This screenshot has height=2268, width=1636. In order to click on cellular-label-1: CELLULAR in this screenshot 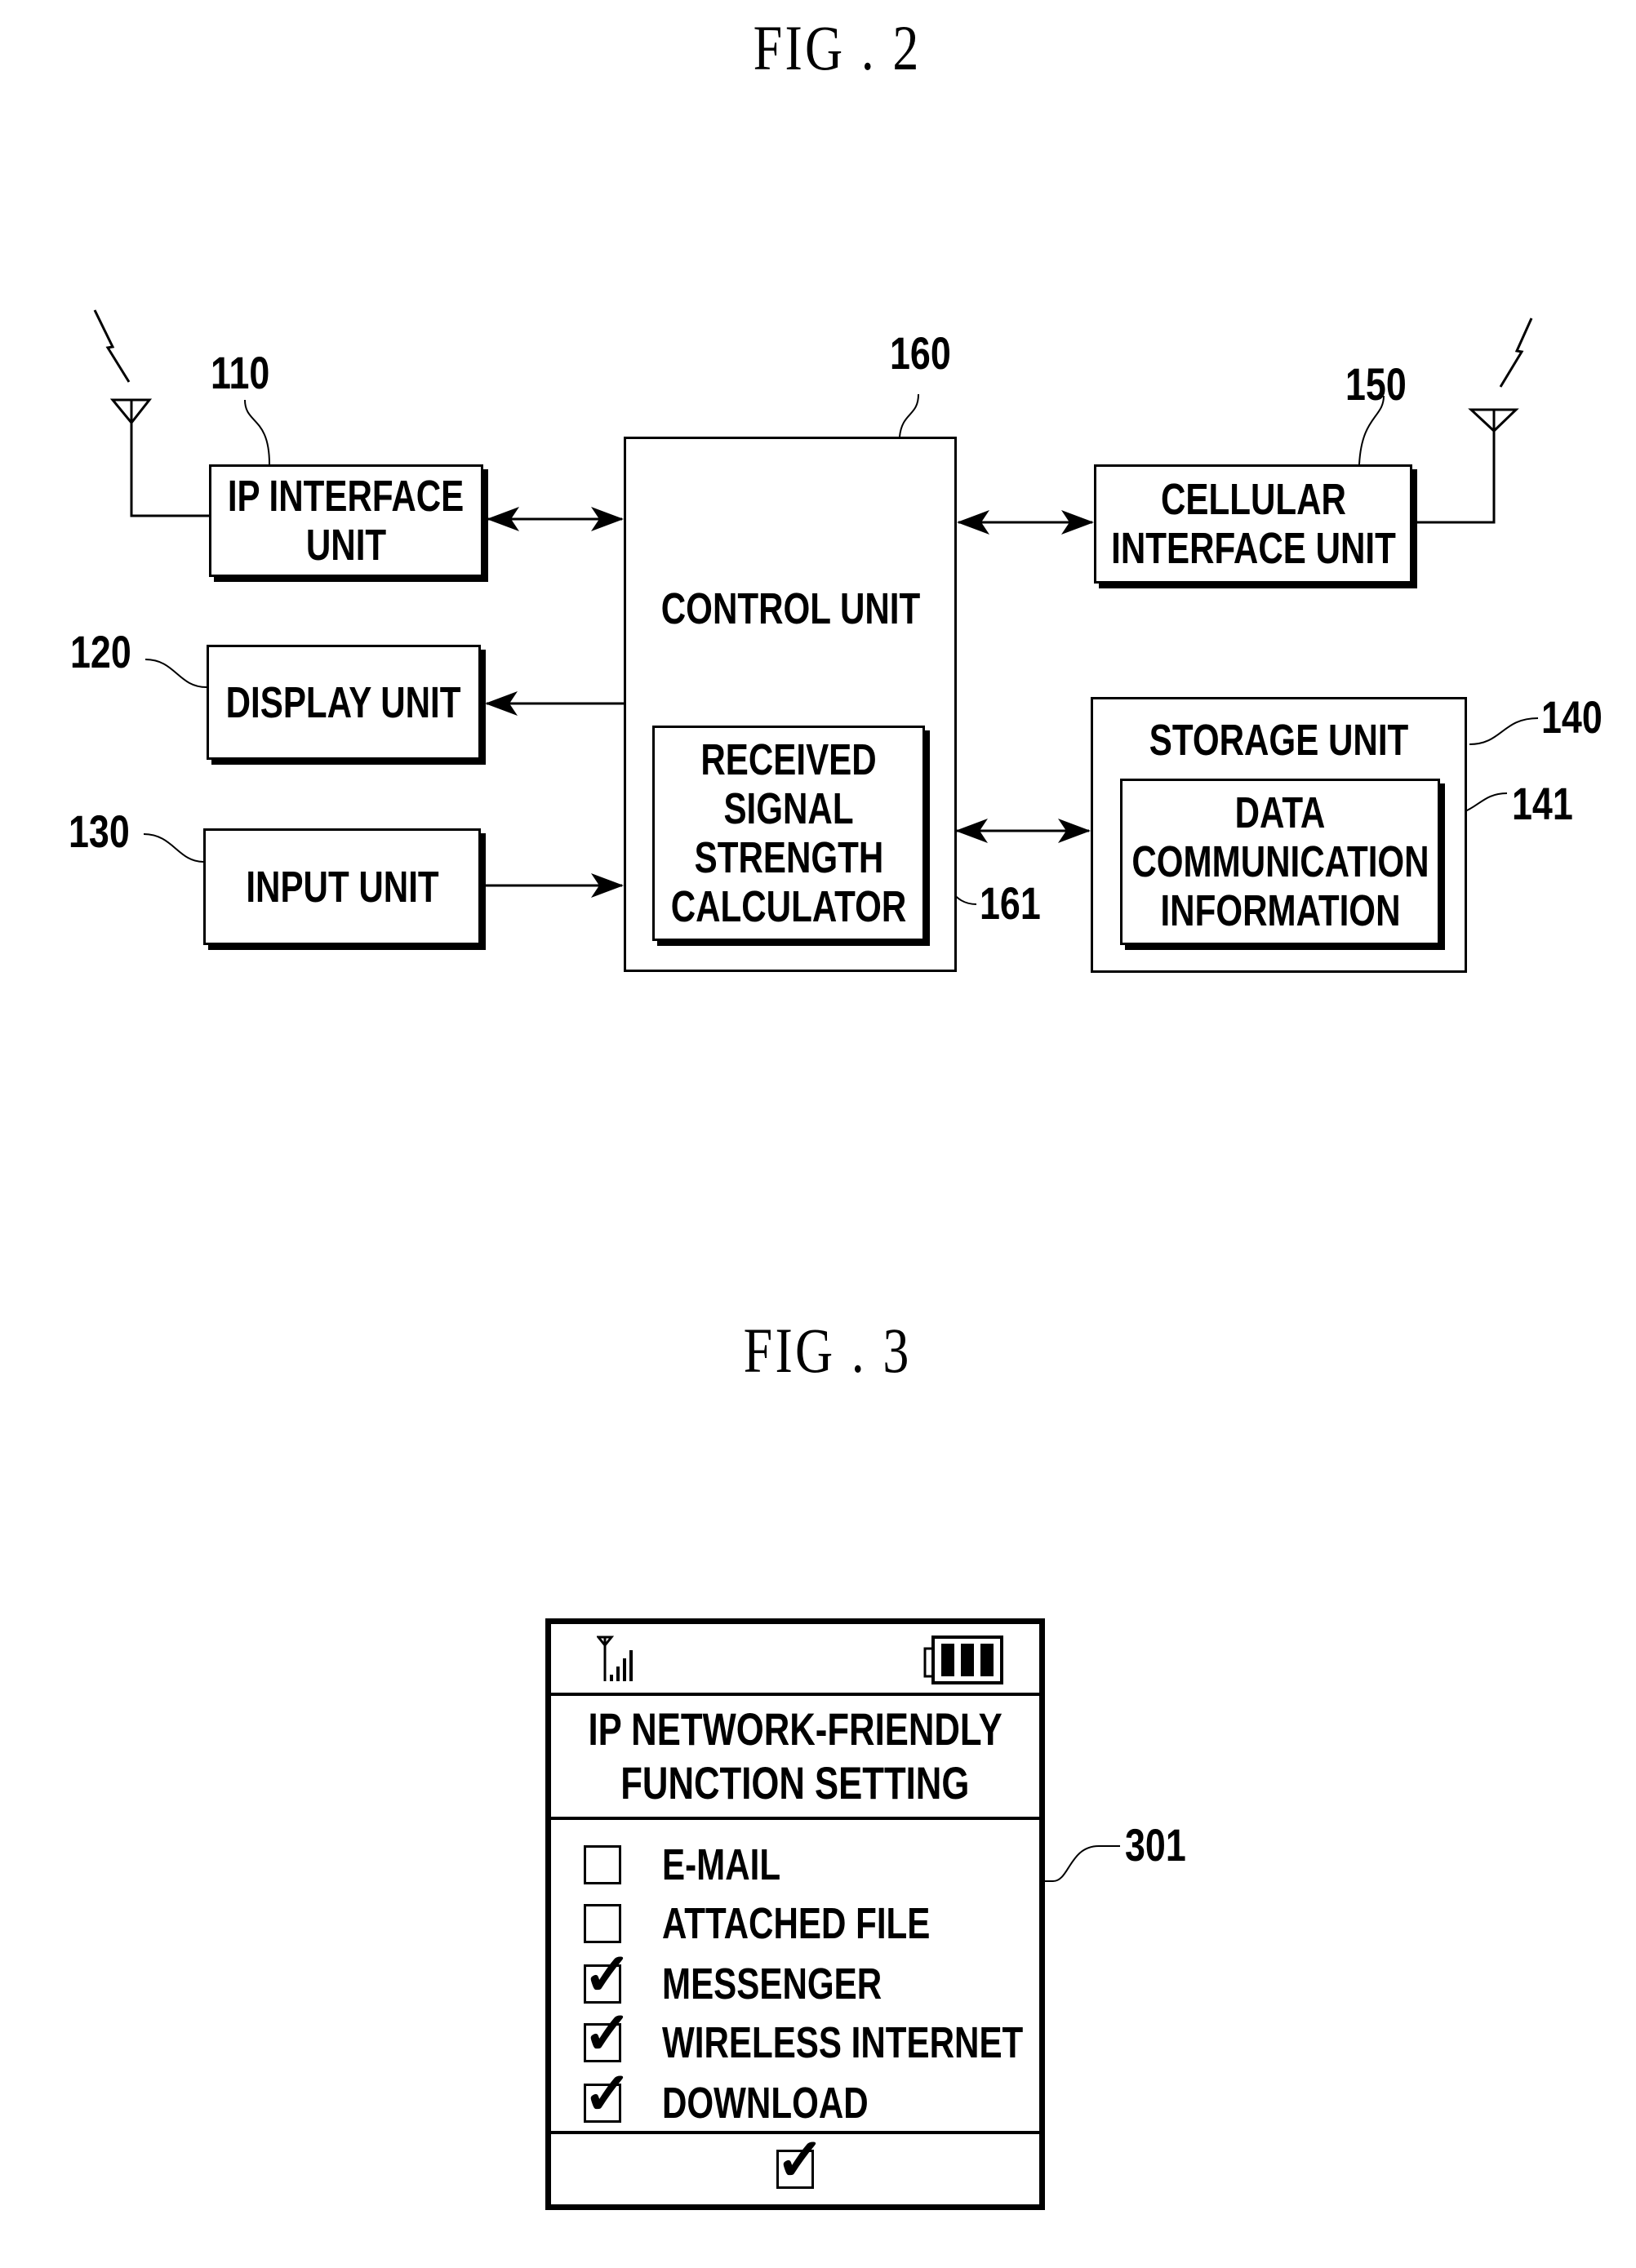, I will do `click(1253, 499)`.